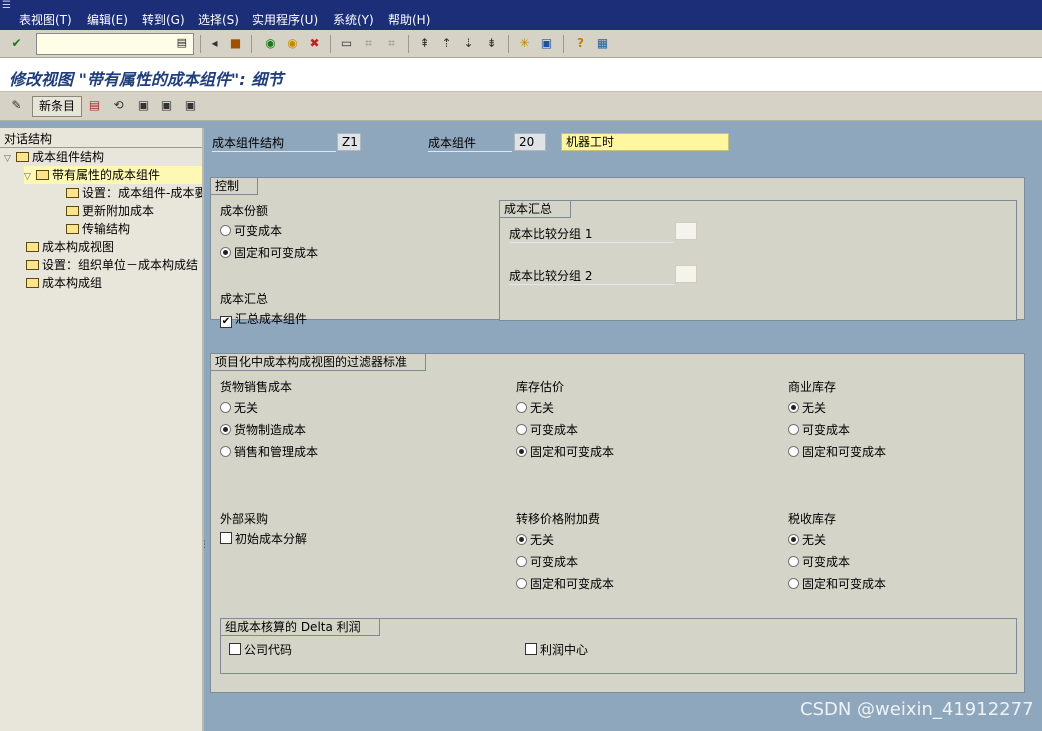 The image size is (1042, 731). Describe the element at coordinates (837, 584) in the screenshot. I see `tax-radio-fixed-variable: 固定和可变成本` at that location.